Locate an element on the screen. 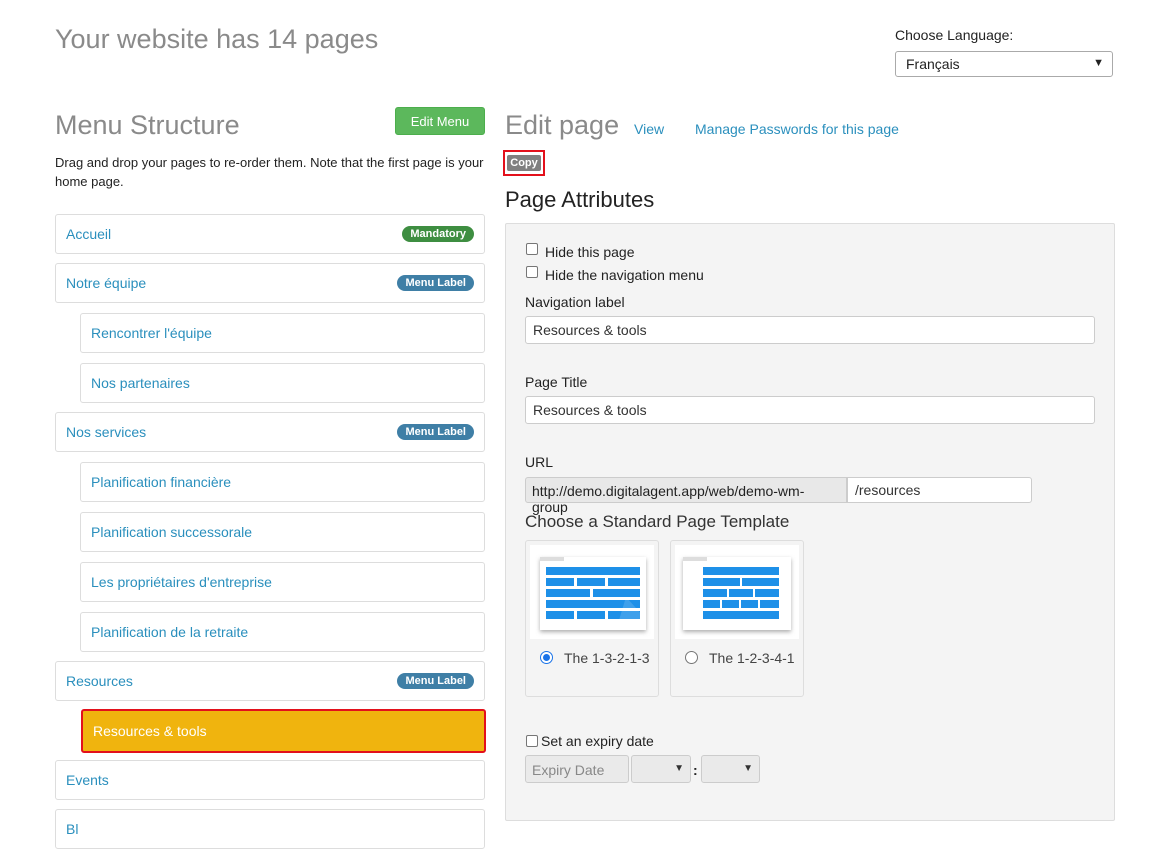  menu-item-label: Events is located at coordinates (87, 780).